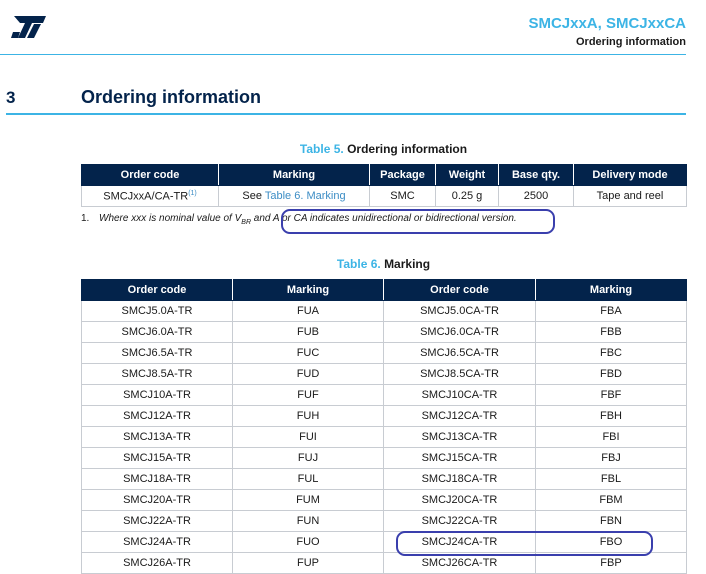  I want to click on order-code-cell: SMCJxxA/CA-TR(1), so click(150, 196).